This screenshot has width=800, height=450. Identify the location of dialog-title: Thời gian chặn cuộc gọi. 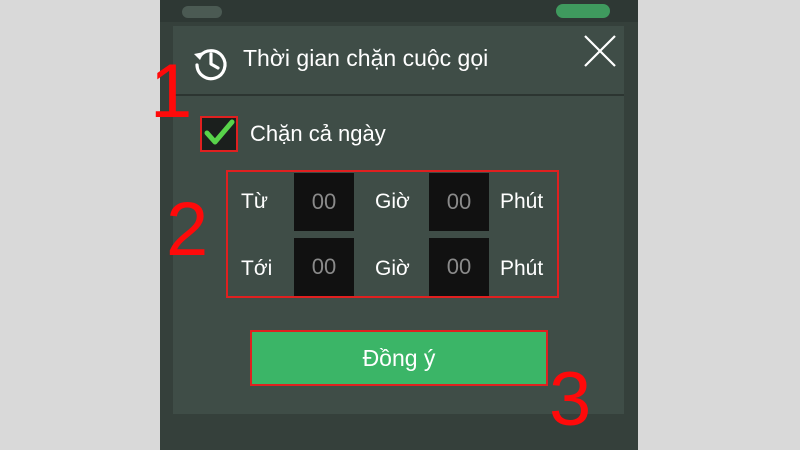
(366, 58).